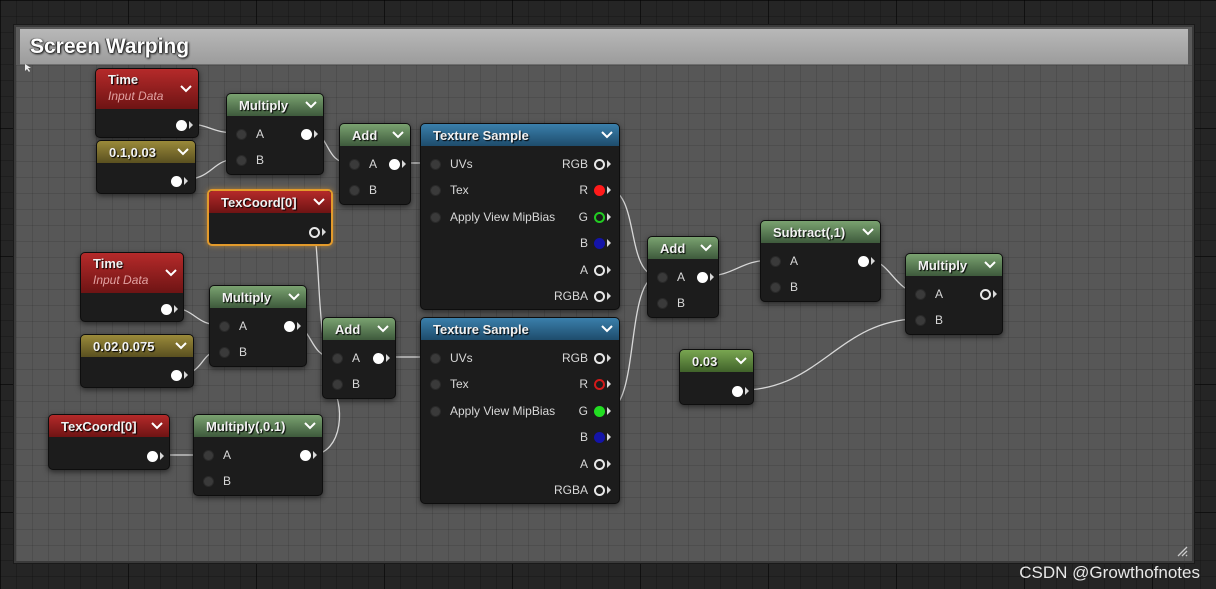 This screenshot has height=589, width=1216. Describe the element at coordinates (683, 248) in the screenshot. I see `add-node-3-header: Add` at that location.